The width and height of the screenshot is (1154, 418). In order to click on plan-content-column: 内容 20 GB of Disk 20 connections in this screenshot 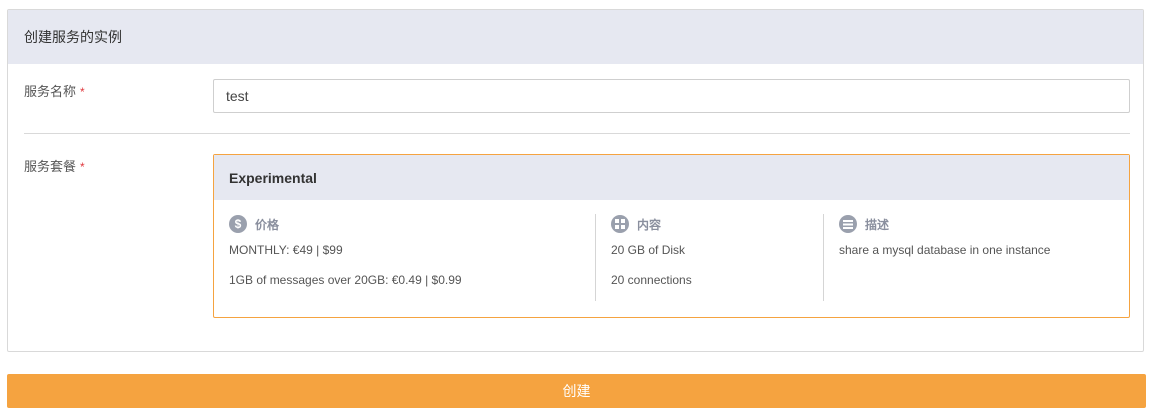, I will do `click(709, 257)`.